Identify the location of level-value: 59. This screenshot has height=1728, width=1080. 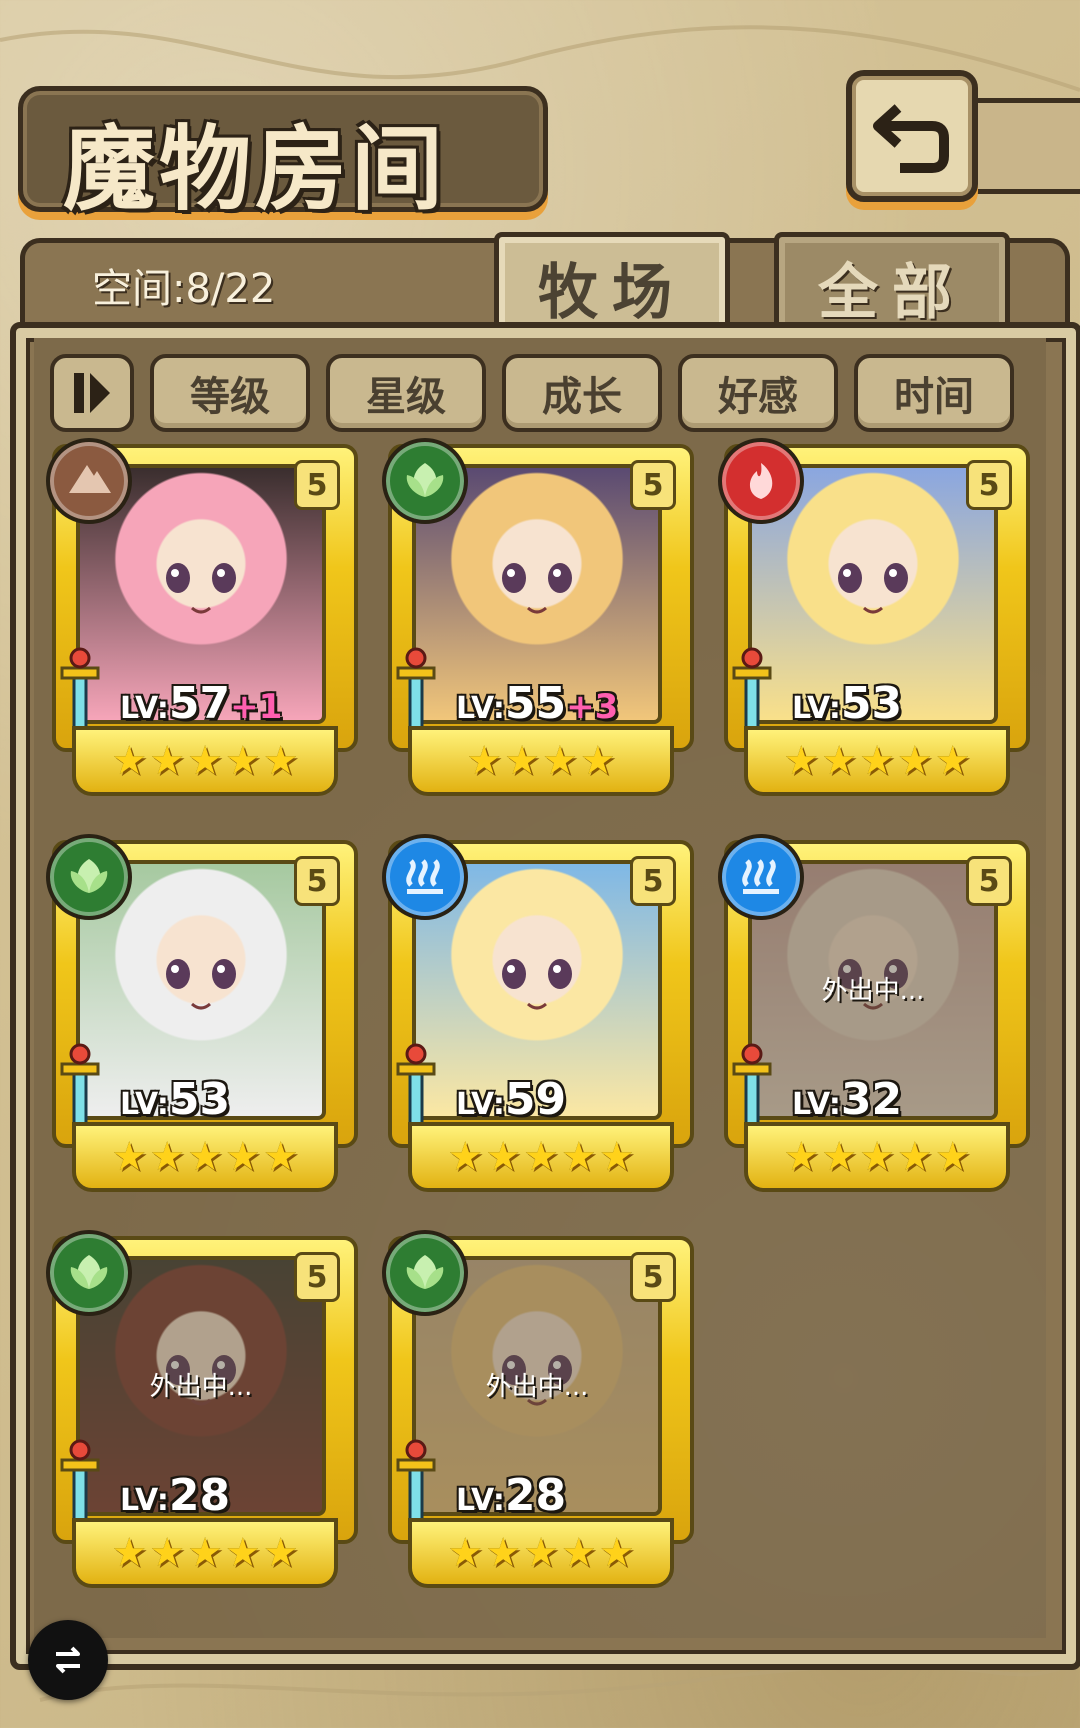
(535, 1099).